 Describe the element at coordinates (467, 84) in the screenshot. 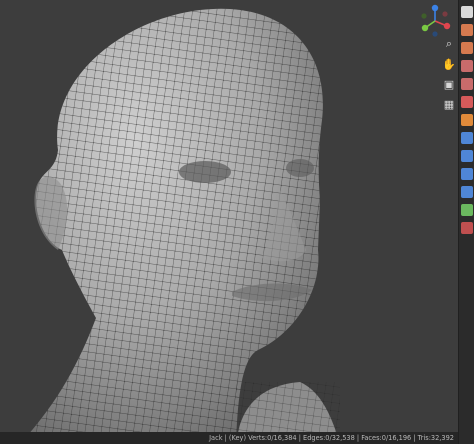

I see `scene-tab-icon` at that location.